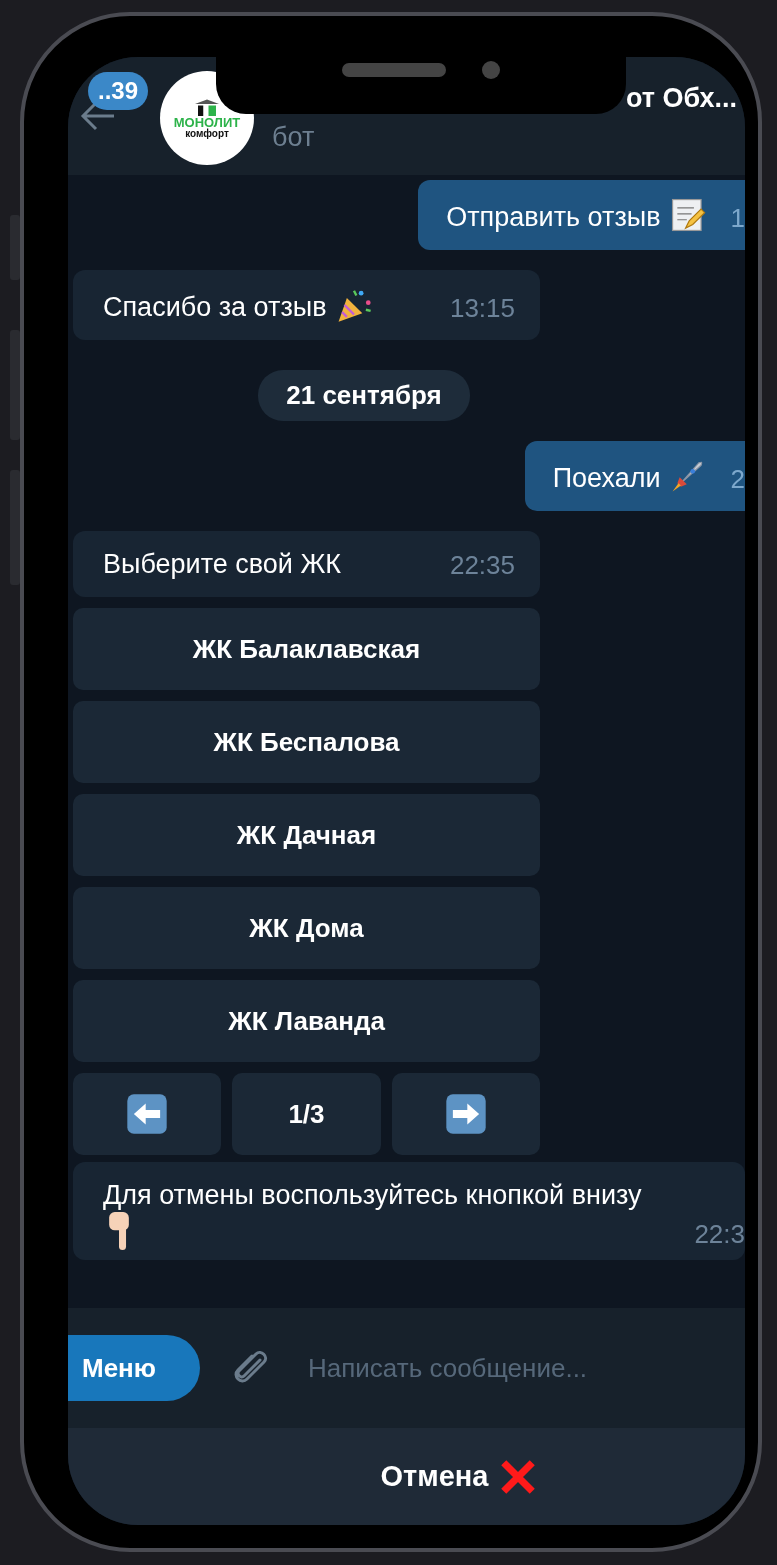 Image resolution: width=777 pixels, height=1565 pixels. Describe the element at coordinates (147, 1114) in the screenshot. I see `previous-page-button` at that location.